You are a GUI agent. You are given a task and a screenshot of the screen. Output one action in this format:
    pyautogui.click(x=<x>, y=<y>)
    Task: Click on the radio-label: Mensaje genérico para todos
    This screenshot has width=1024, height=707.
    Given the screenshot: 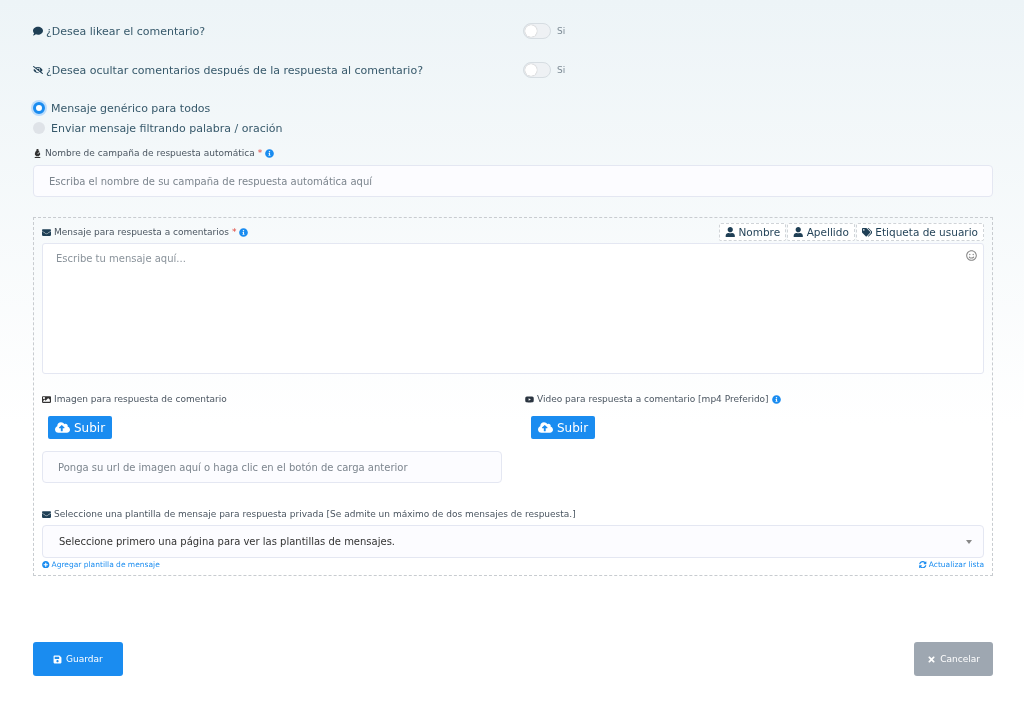 What is the action you would take?
    pyautogui.click(x=131, y=108)
    